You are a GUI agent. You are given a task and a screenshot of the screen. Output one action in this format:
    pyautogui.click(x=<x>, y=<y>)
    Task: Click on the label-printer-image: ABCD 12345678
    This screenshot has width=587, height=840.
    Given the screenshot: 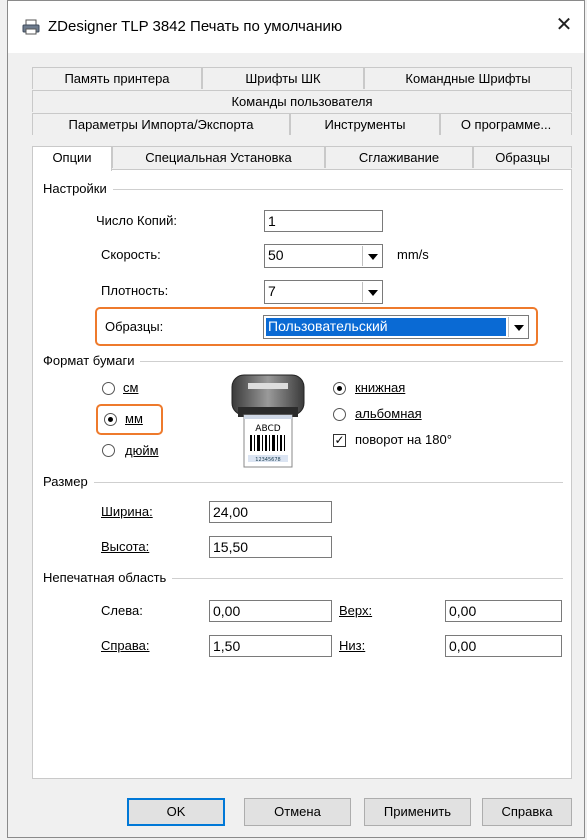 What is the action you would take?
    pyautogui.click(x=268, y=421)
    